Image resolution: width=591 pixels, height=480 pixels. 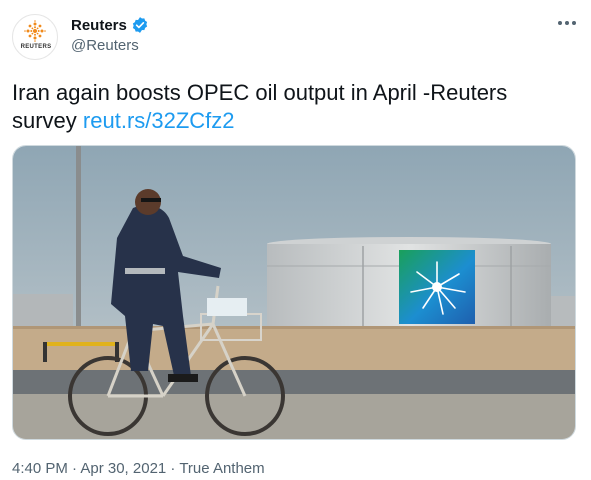 I want to click on display-name: Reuters, so click(x=99, y=25).